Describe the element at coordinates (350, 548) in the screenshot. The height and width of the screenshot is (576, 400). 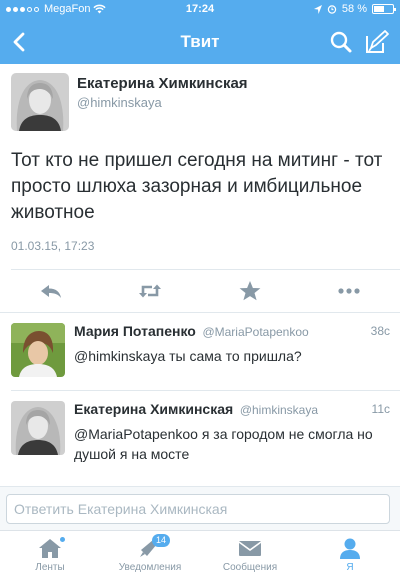
I see `person-icon` at that location.